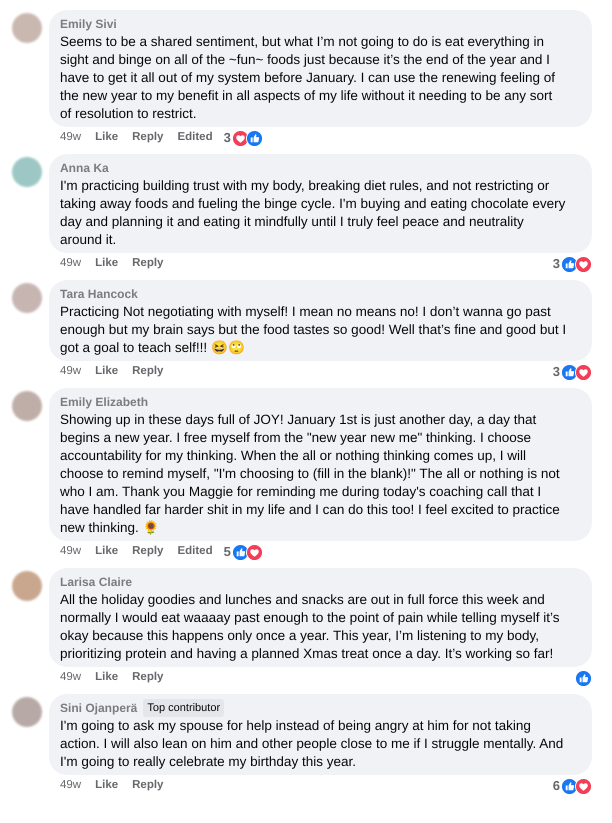 This screenshot has width=612, height=823. I want to click on comment-text: Showing up in these days full of JOY! January 1st is just another day, a day that begins a new year. I free myself from the "new year new me" thinking. I choose accountability for my thinking. When the all or nothing thinking comes up, I will choose to remind myself, "I'm choosing to (fill in the blank)!" The all or nothing is not who I am. Thank you Maggie for reminding me during today's coaching call that I have handled far harder shit in my life and I can do this too! I feel excited to practice new thinking. 🌻, so click(310, 474).